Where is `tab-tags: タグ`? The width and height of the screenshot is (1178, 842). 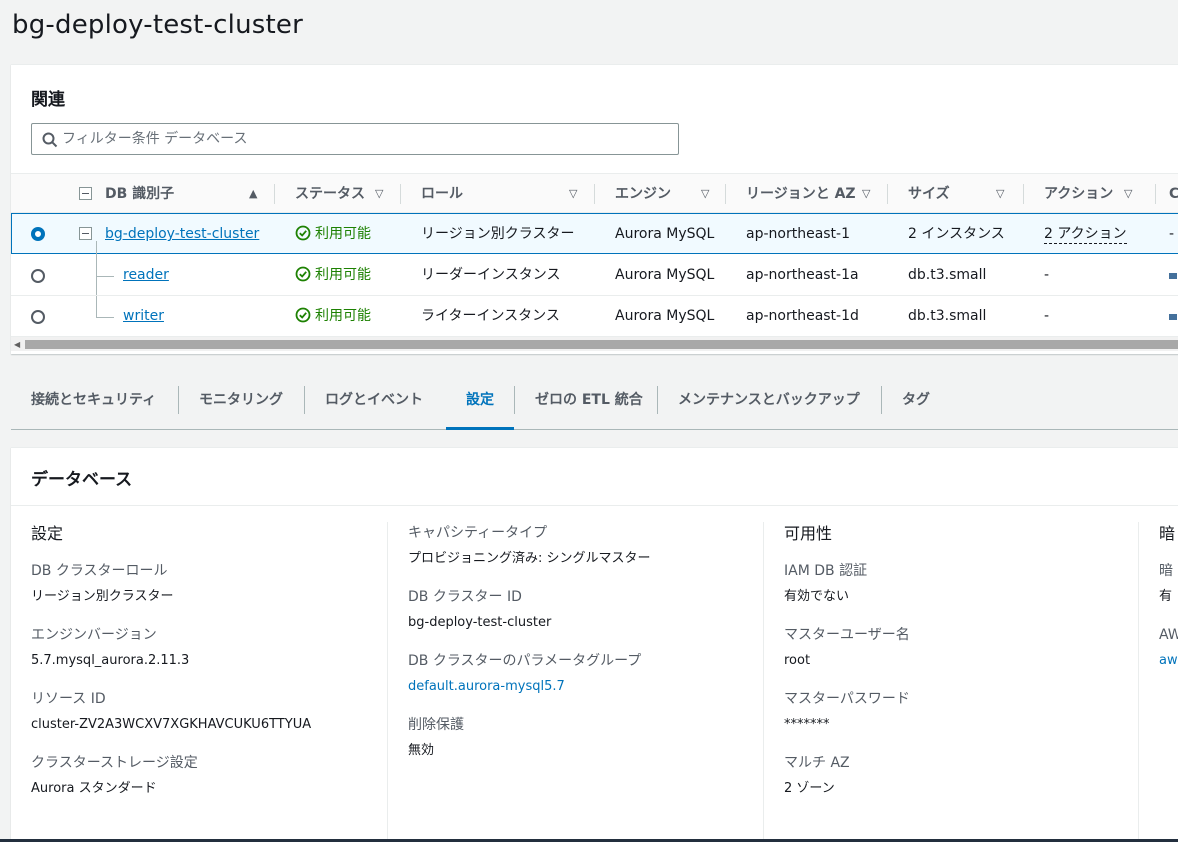 tab-tags: タグ is located at coordinates (916, 400).